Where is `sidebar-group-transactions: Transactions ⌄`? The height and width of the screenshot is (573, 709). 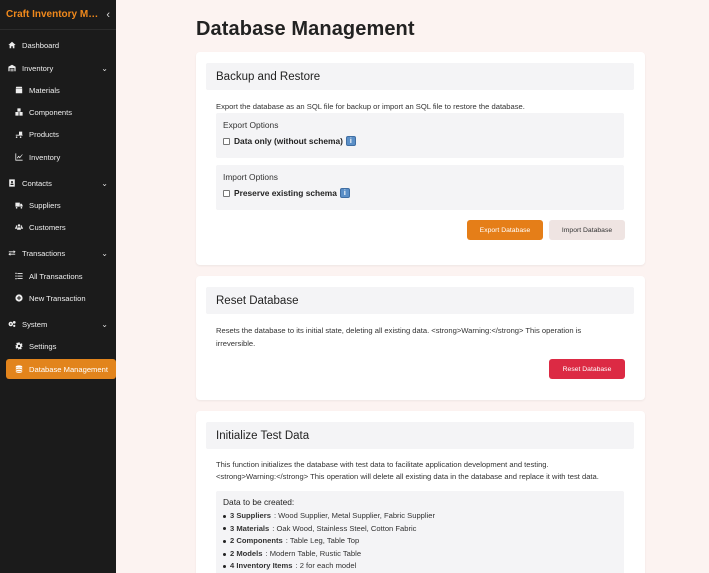
sidebar-group-transactions: Transactions ⌄ is located at coordinates (58, 253).